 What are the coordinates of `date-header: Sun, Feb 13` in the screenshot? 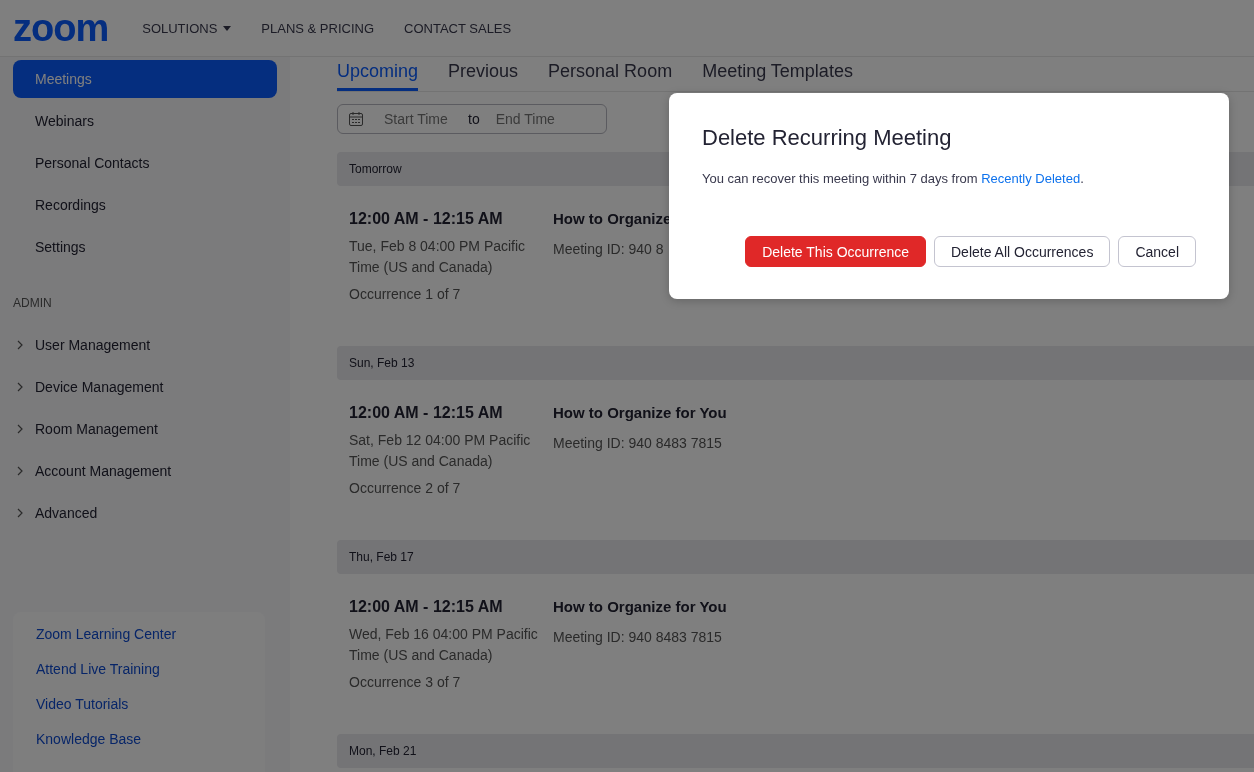 It's located at (795, 363).